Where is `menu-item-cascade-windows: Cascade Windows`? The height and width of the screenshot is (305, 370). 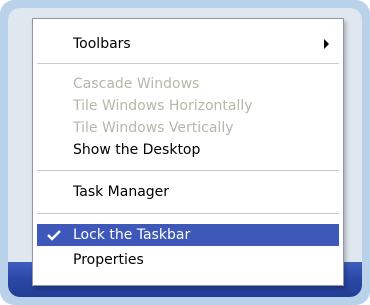
menu-item-cascade-windows: Cascade Windows is located at coordinates (188, 84).